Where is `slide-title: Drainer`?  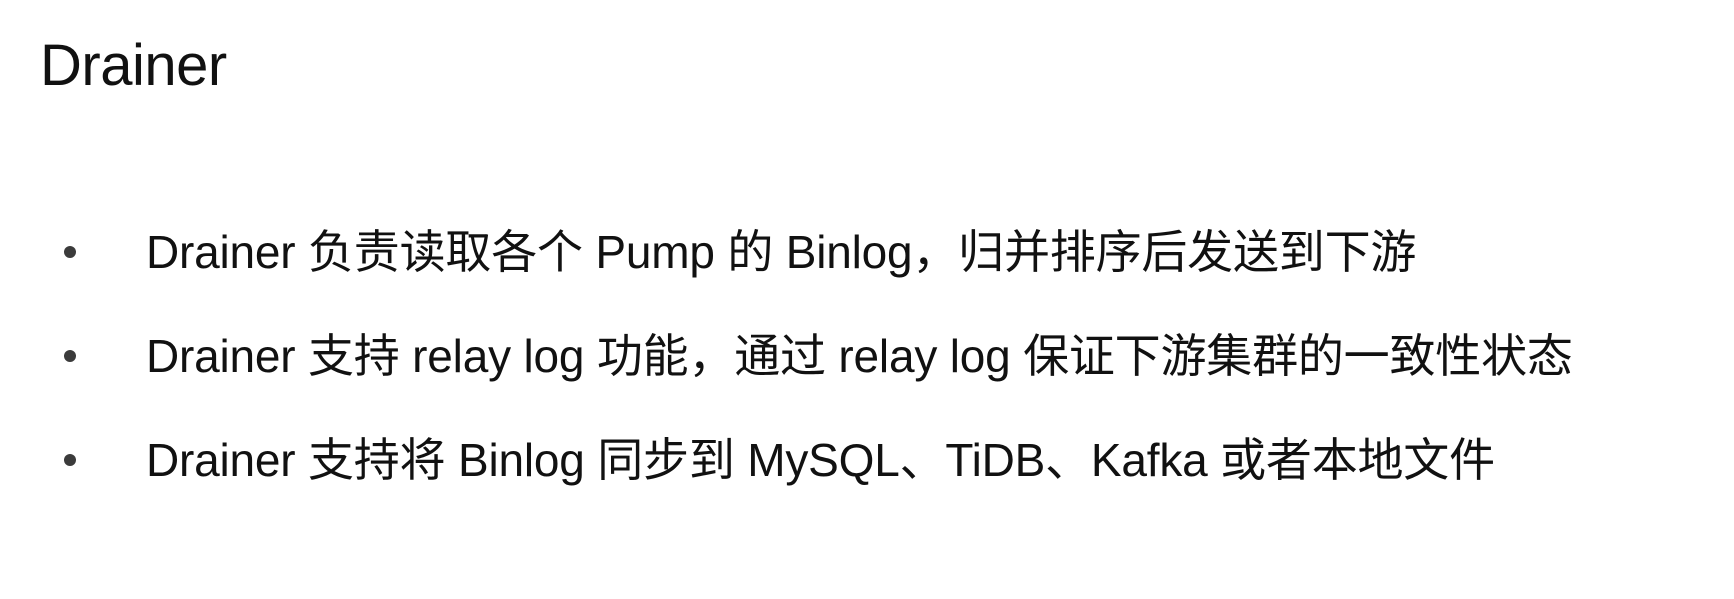
slide-title: Drainer is located at coordinates (133, 65).